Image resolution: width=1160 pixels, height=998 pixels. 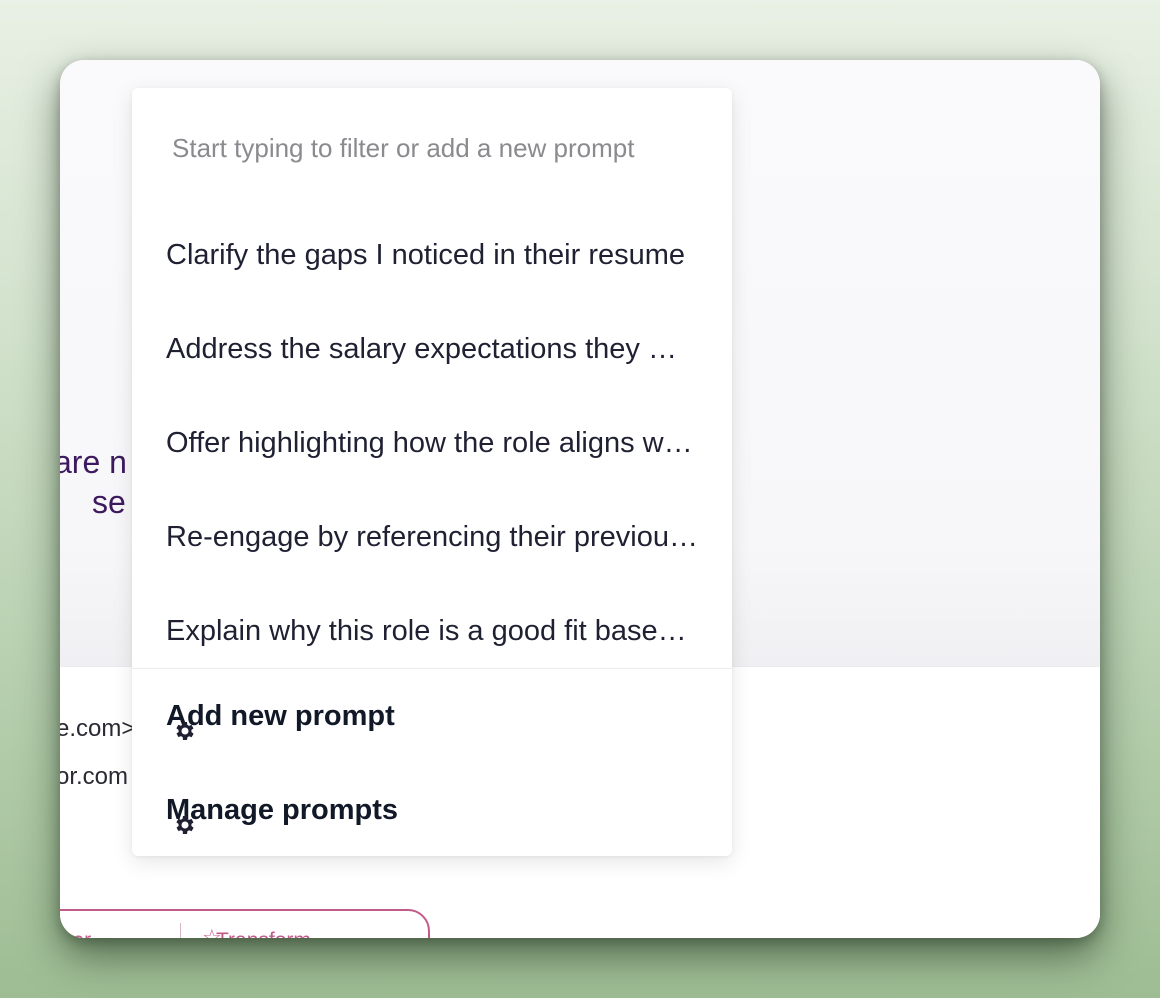 I want to click on prompt-actions: Add new prompt Manage prompts, so click(x=432, y=762).